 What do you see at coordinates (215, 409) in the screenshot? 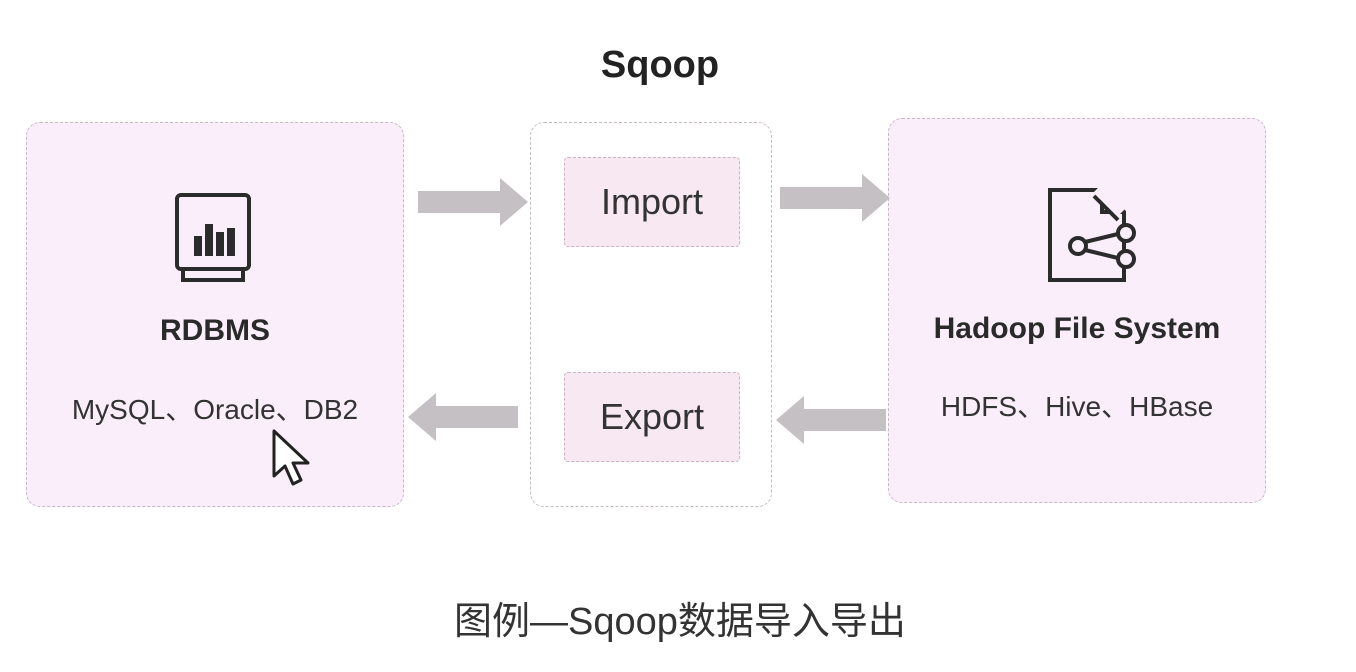
I see `rdbms-examples: MySQL、Oracle、DB2` at bounding box center [215, 409].